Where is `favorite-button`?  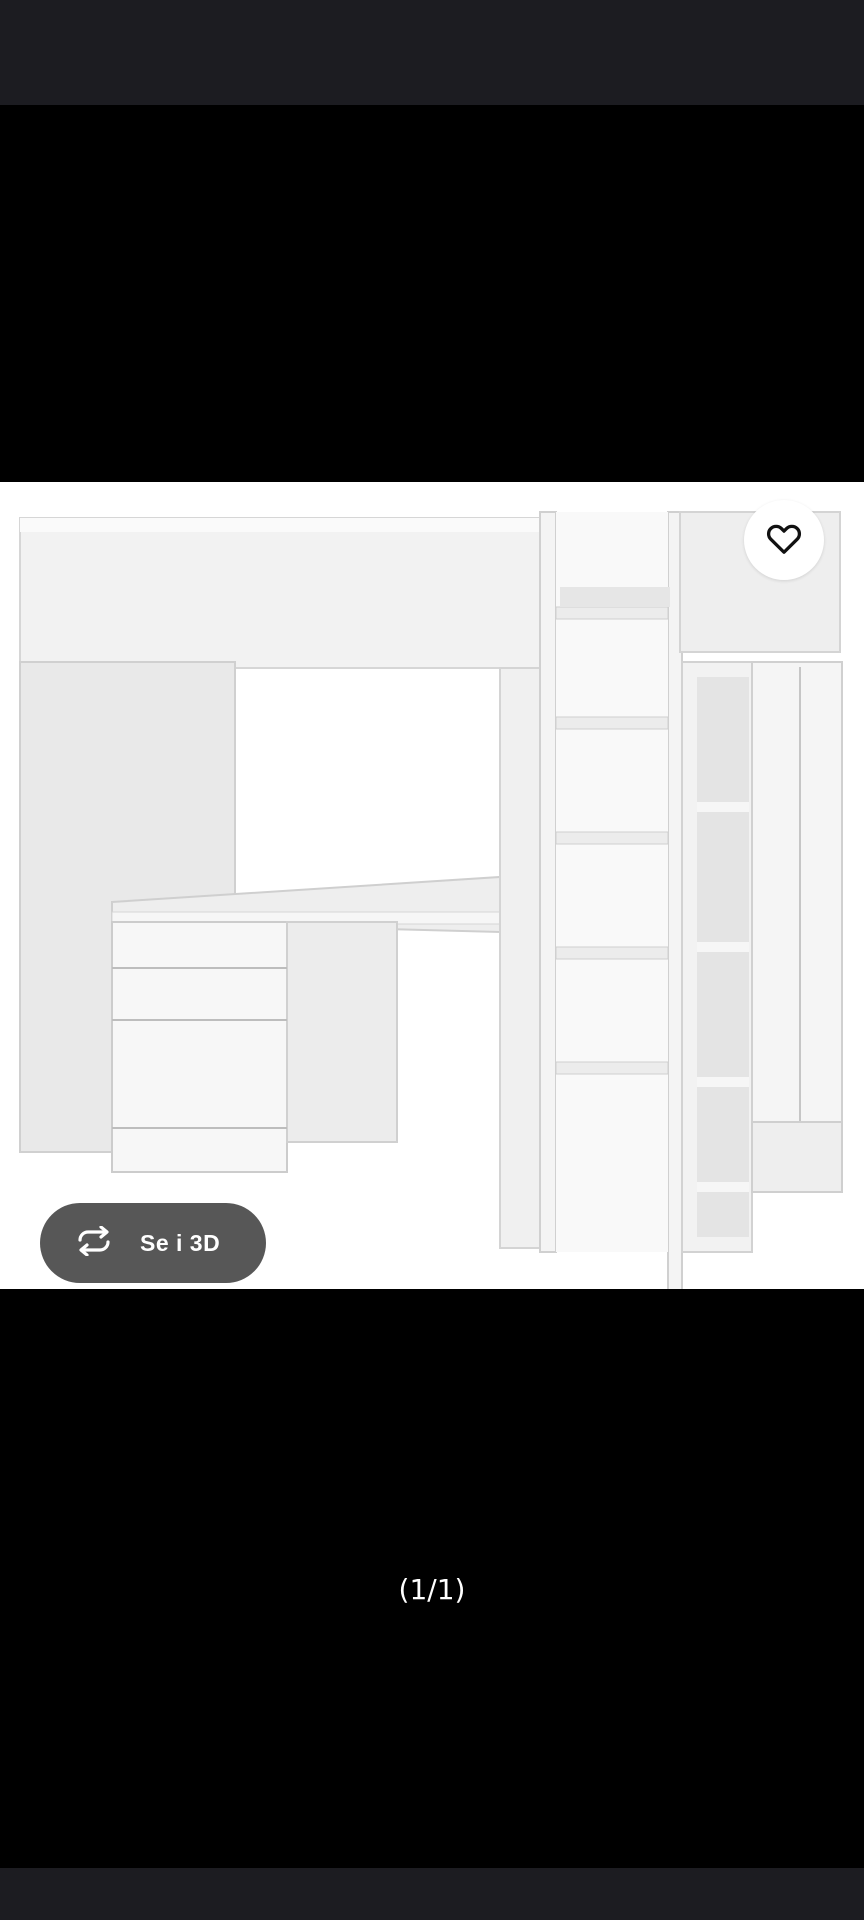 favorite-button is located at coordinates (784, 540).